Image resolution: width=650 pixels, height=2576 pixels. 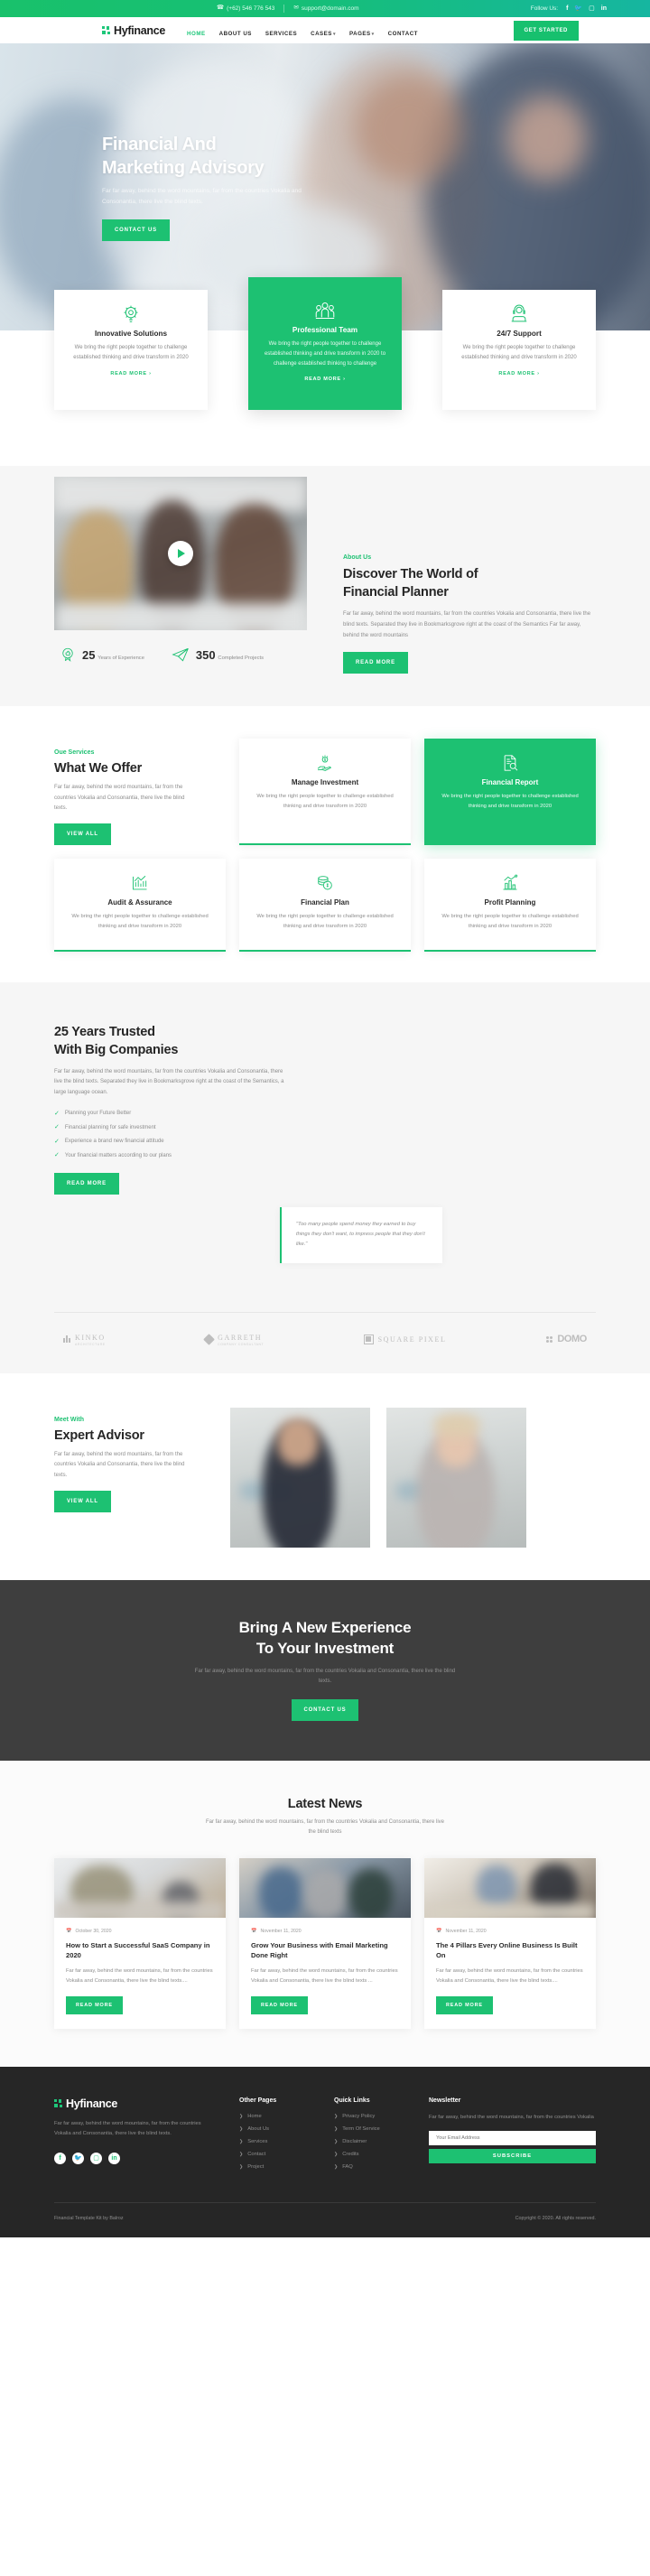 I want to click on service-title: Financial Plan, so click(x=325, y=902).